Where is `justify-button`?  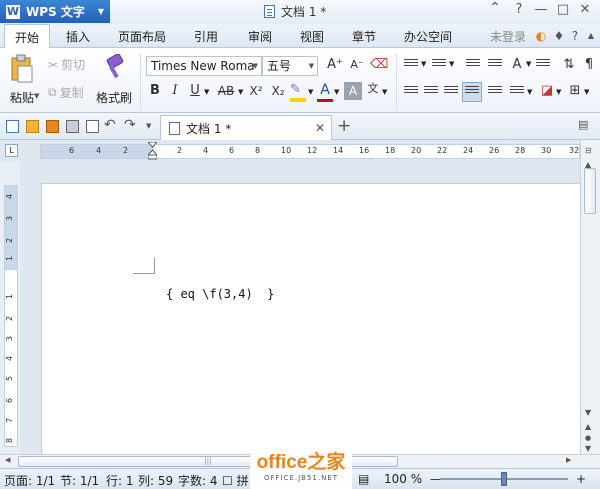
justify-button is located at coordinates (472, 92).